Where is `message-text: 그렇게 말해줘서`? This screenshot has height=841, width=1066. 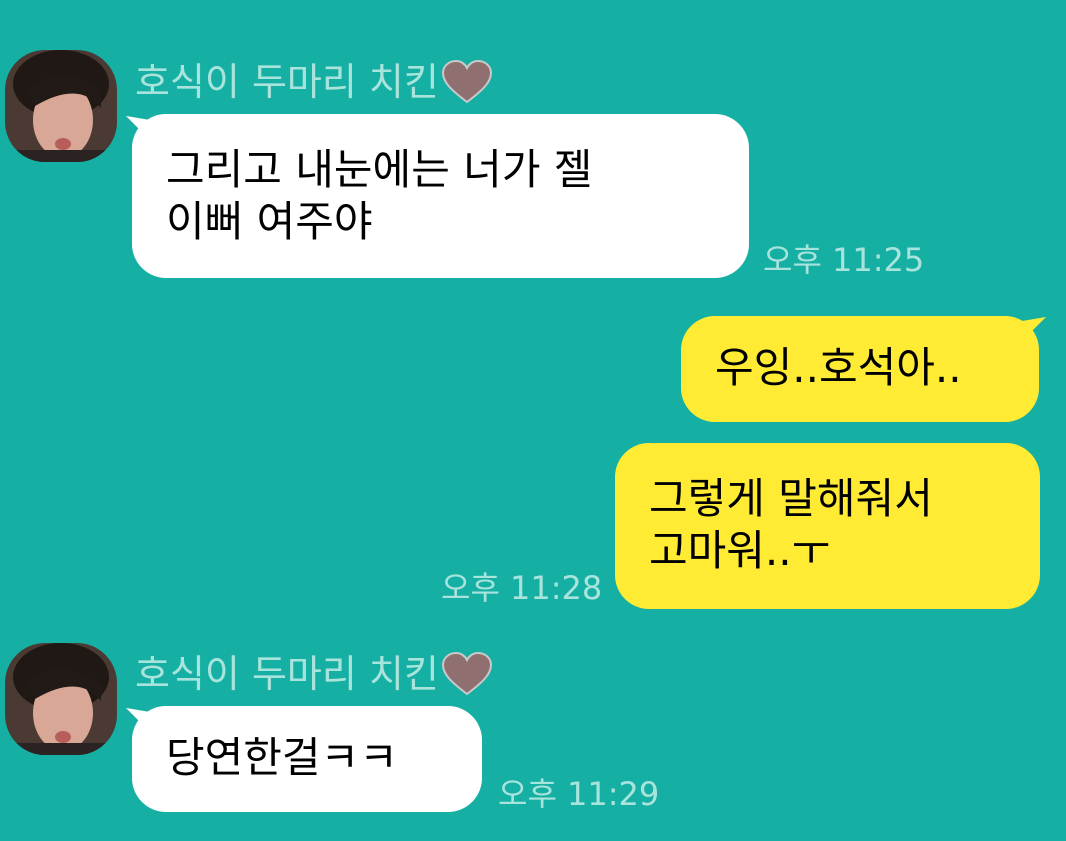 message-text: 그렇게 말해줘서 is located at coordinates (791, 498).